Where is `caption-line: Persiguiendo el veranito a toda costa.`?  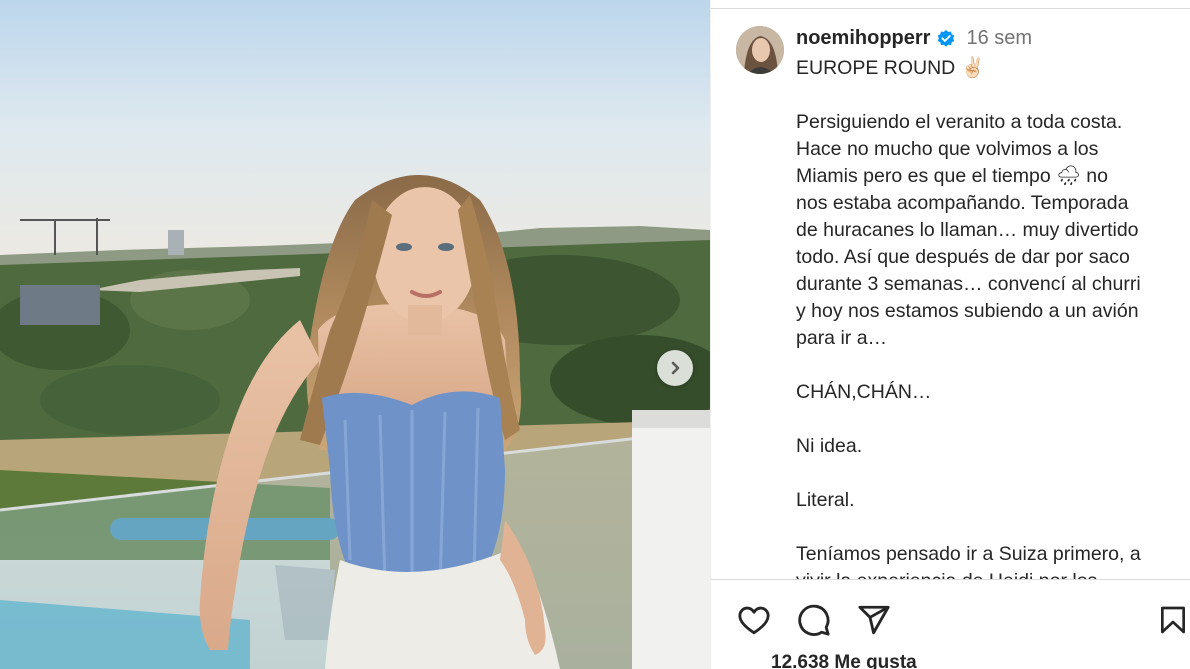
caption-line: Persiguiendo el veranito a toda costa. is located at coordinates (983, 122).